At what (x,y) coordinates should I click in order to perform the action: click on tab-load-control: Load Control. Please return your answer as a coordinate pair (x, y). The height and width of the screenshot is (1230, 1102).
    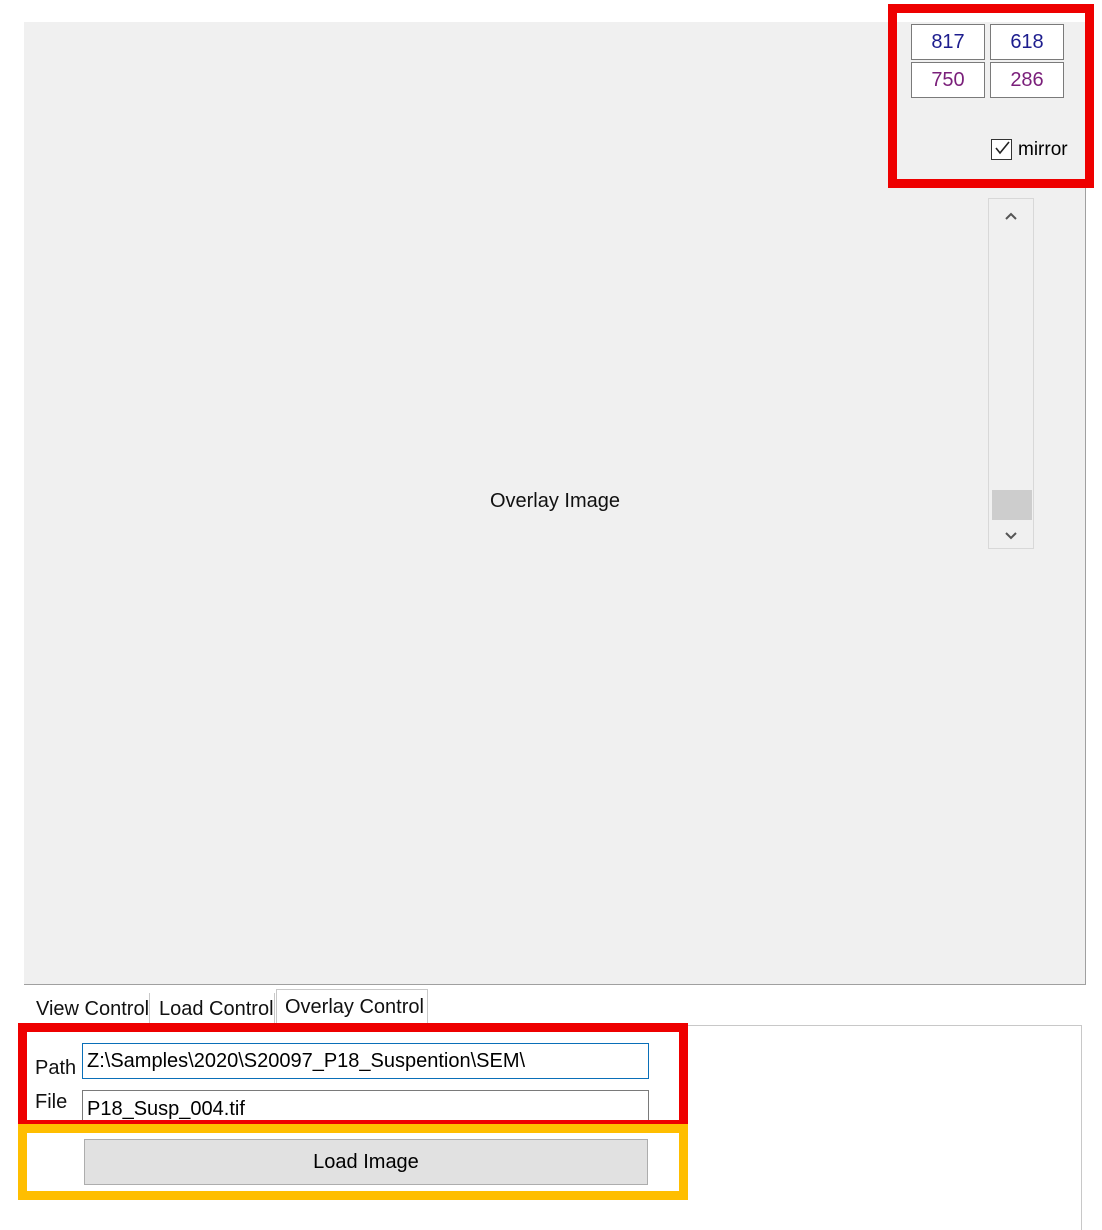
    Looking at the image, I should click on (213, 1009).